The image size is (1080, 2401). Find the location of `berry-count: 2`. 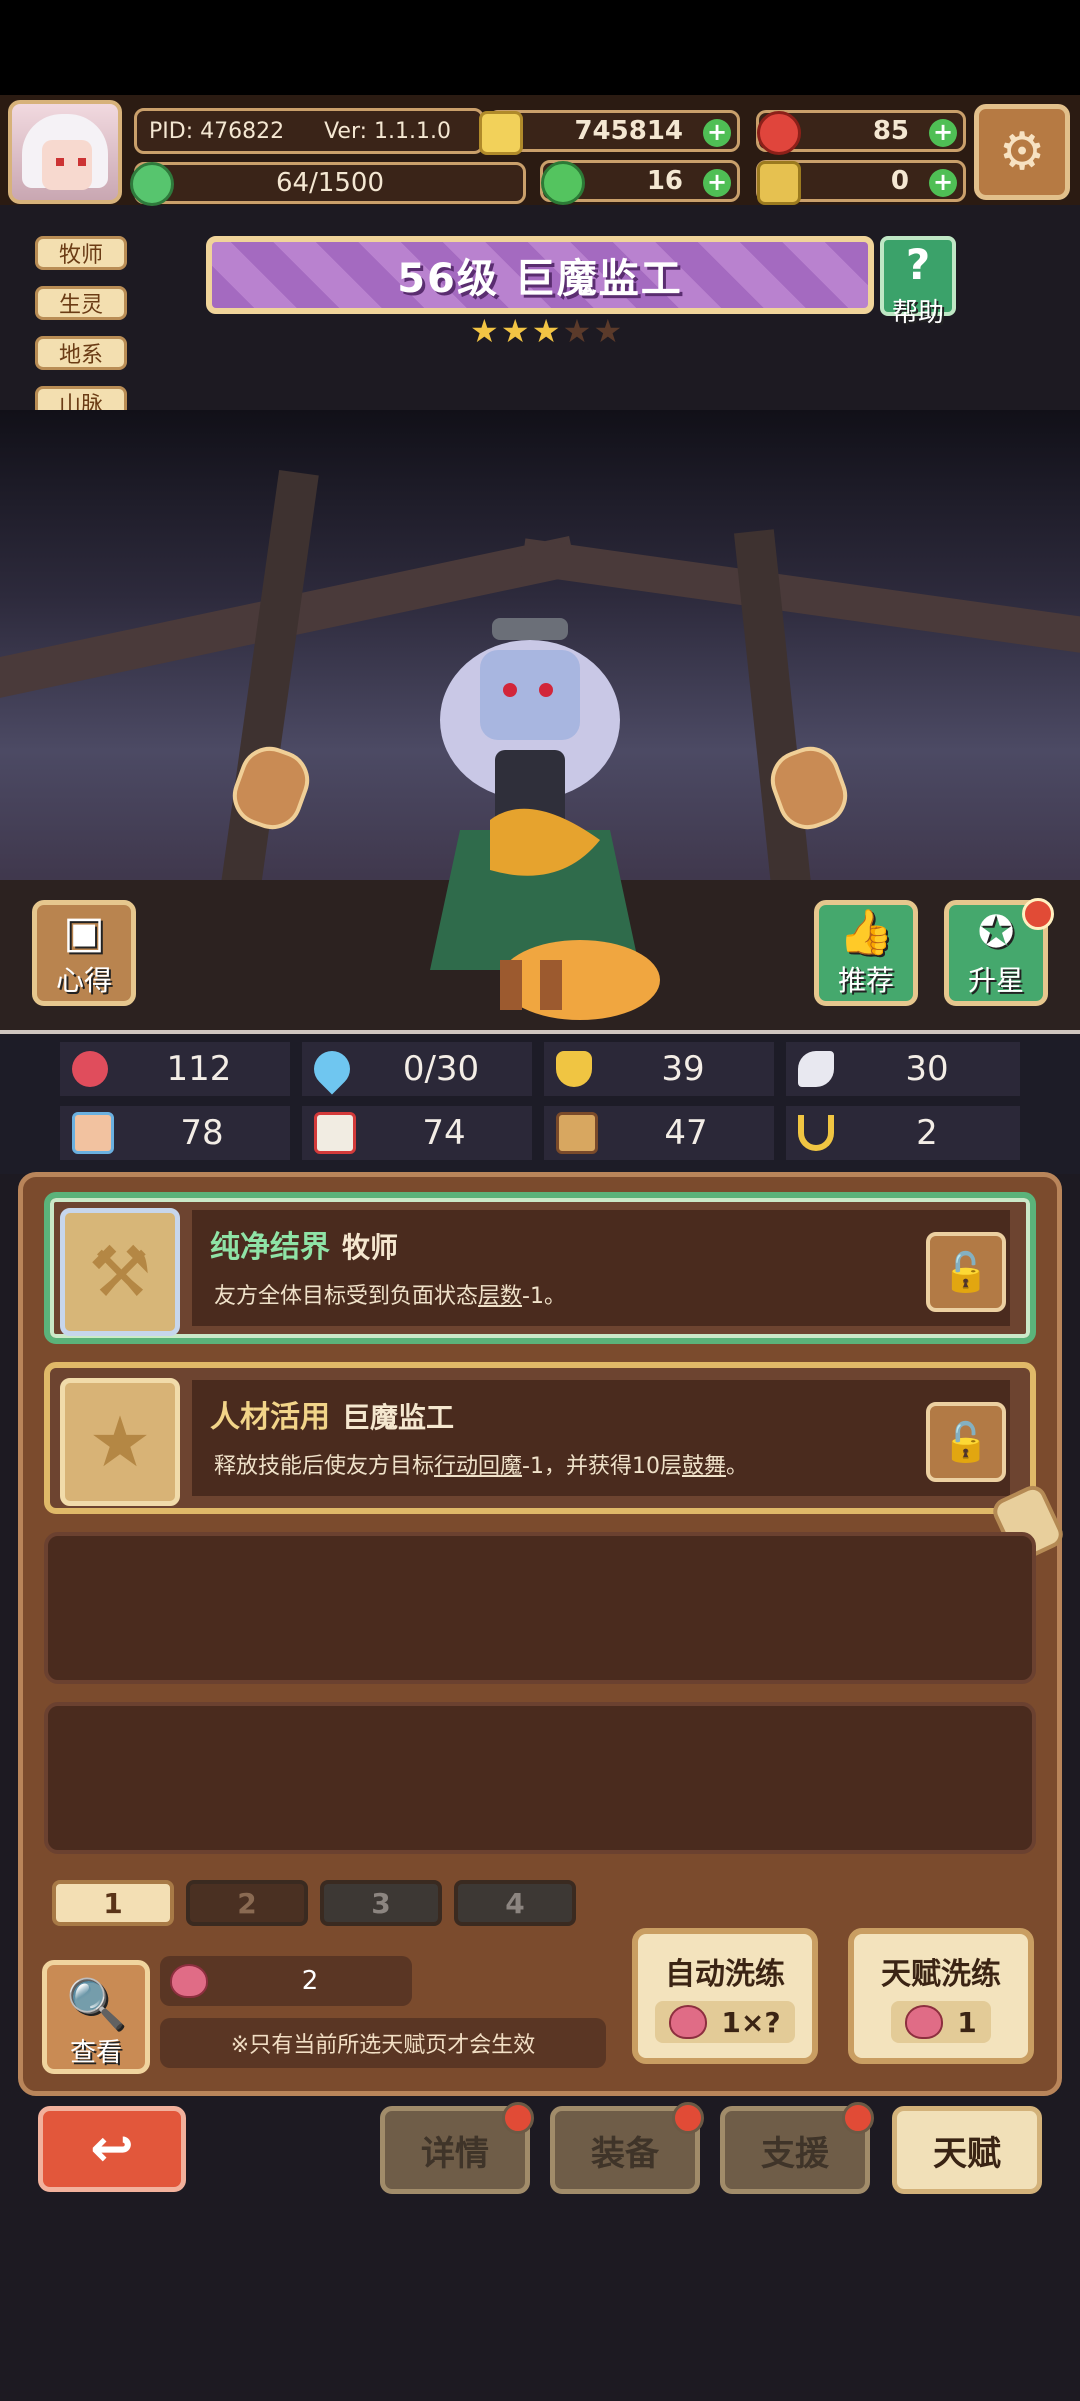

berry-count: 2 is located at coordinates (310, 1981).